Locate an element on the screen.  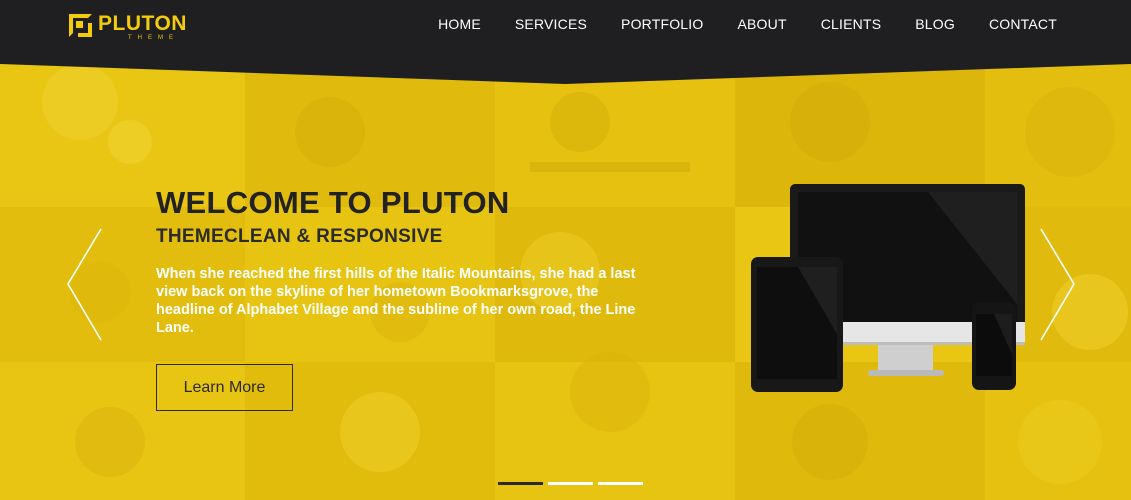
hero-subtitle: THEMECLEAN & RESPONSIVE is located at coordinates (299, 236).